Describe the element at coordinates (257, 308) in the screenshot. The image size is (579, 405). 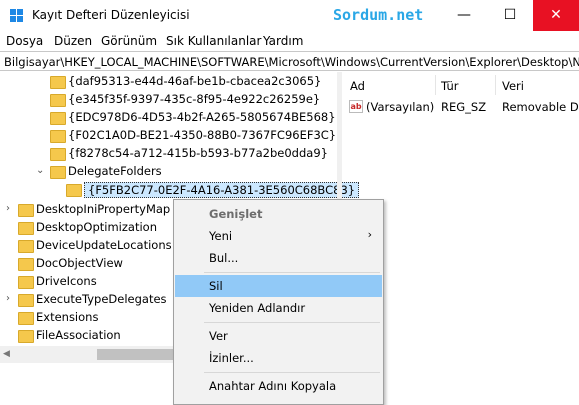
I see `ctx-yeniden-adlandir-label: Yeniden Adlandır` at that location.